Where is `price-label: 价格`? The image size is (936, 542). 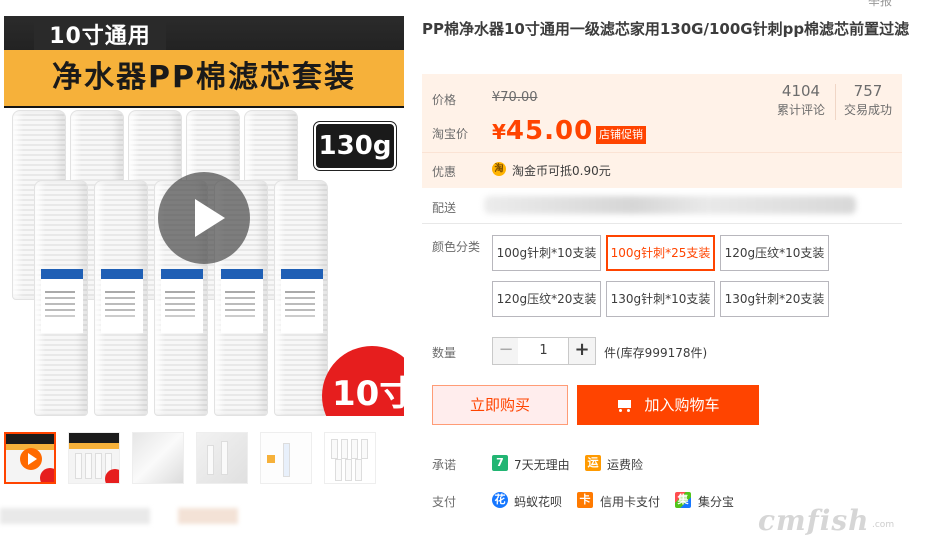
price-label: 价格 is located at coordinates (444, 100).